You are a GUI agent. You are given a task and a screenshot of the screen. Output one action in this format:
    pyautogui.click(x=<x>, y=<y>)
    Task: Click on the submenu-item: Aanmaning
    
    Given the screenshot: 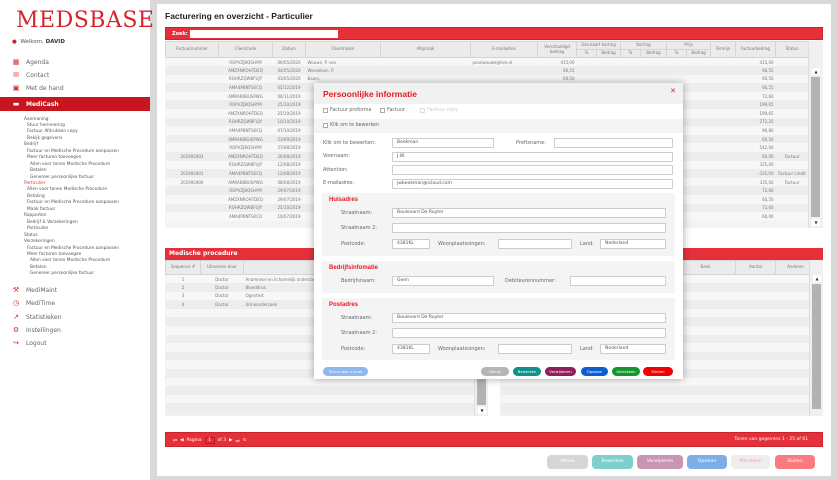 What is the action you would take?
    pyautogui.click(x=36, y=119)
    